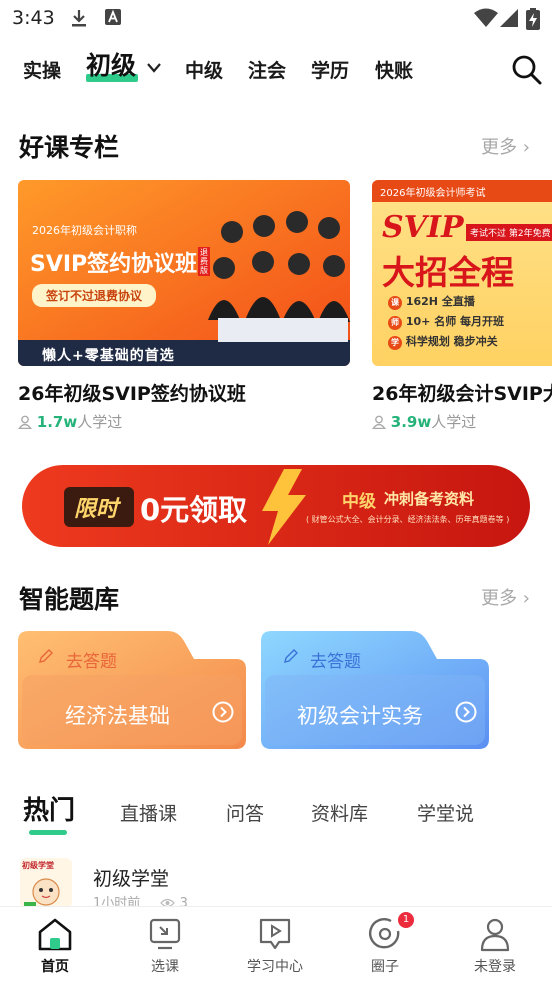 Image resolution: width=552 pixels, height=983 pixels. I want to click on tab-hot: 热门, so click(49, 808).